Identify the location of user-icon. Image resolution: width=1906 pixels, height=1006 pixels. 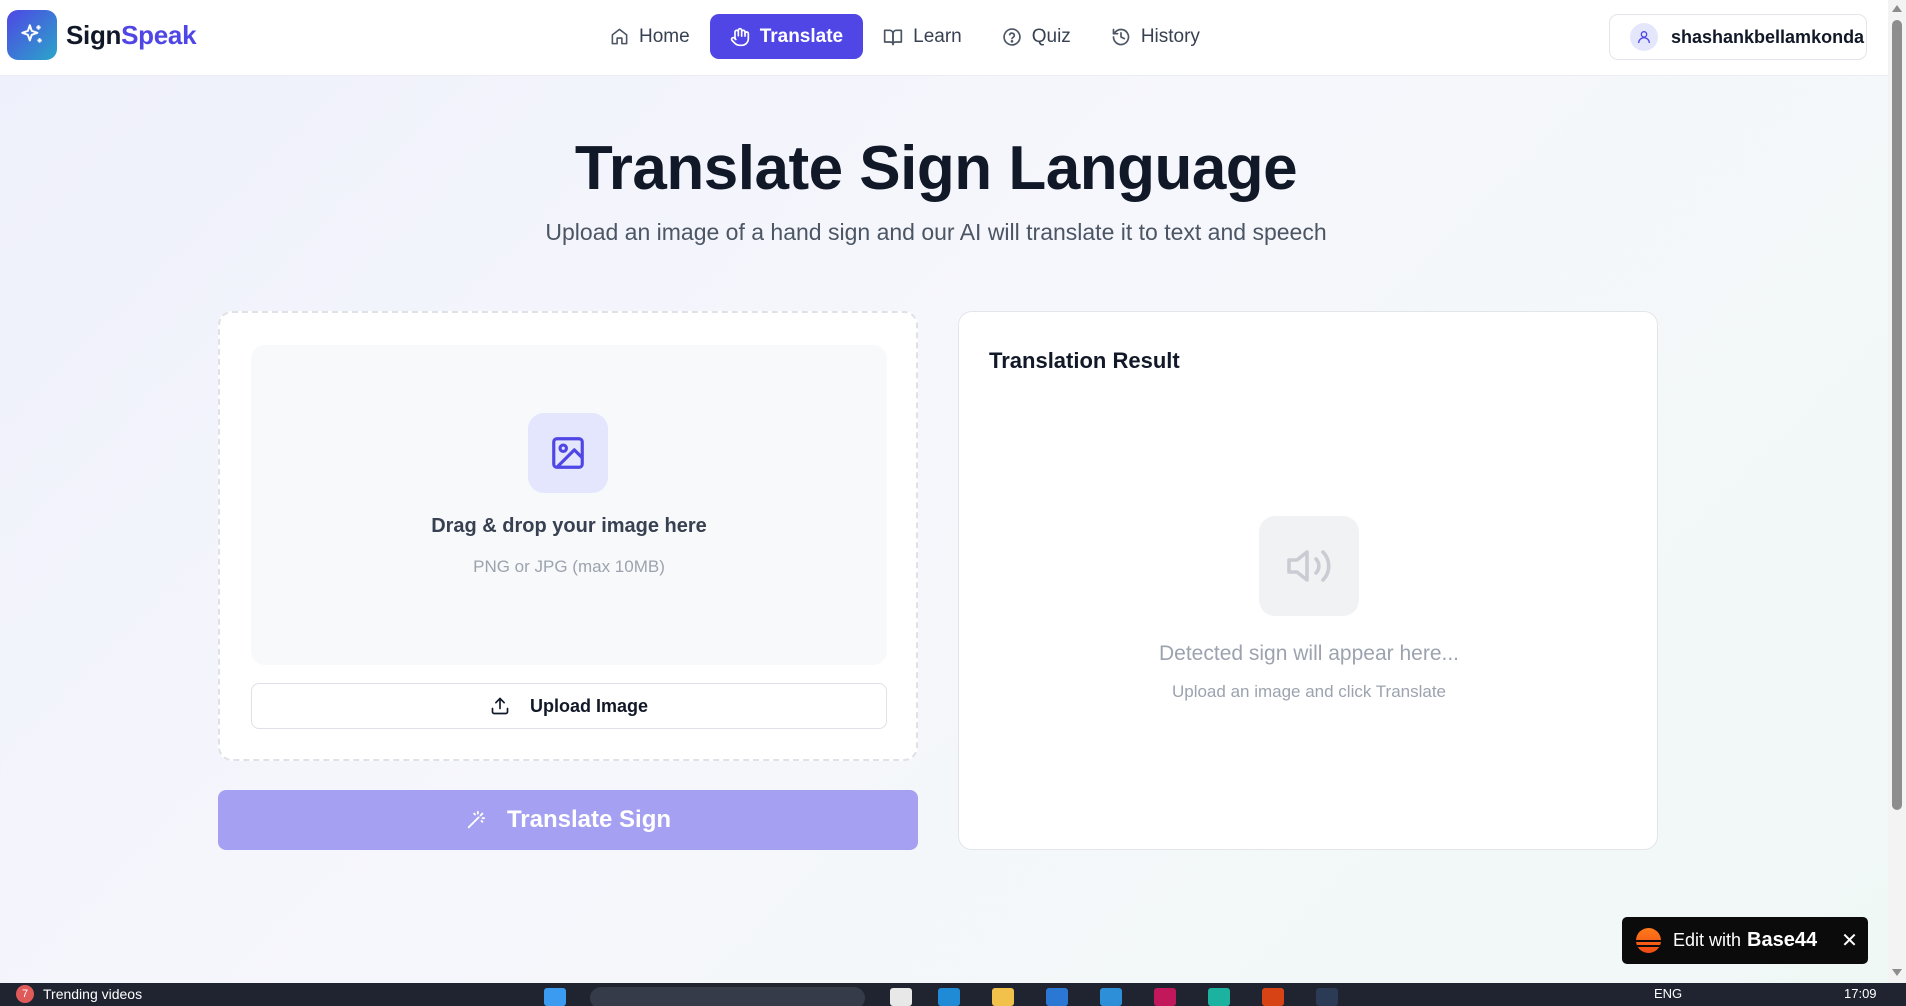
(1644, 37).